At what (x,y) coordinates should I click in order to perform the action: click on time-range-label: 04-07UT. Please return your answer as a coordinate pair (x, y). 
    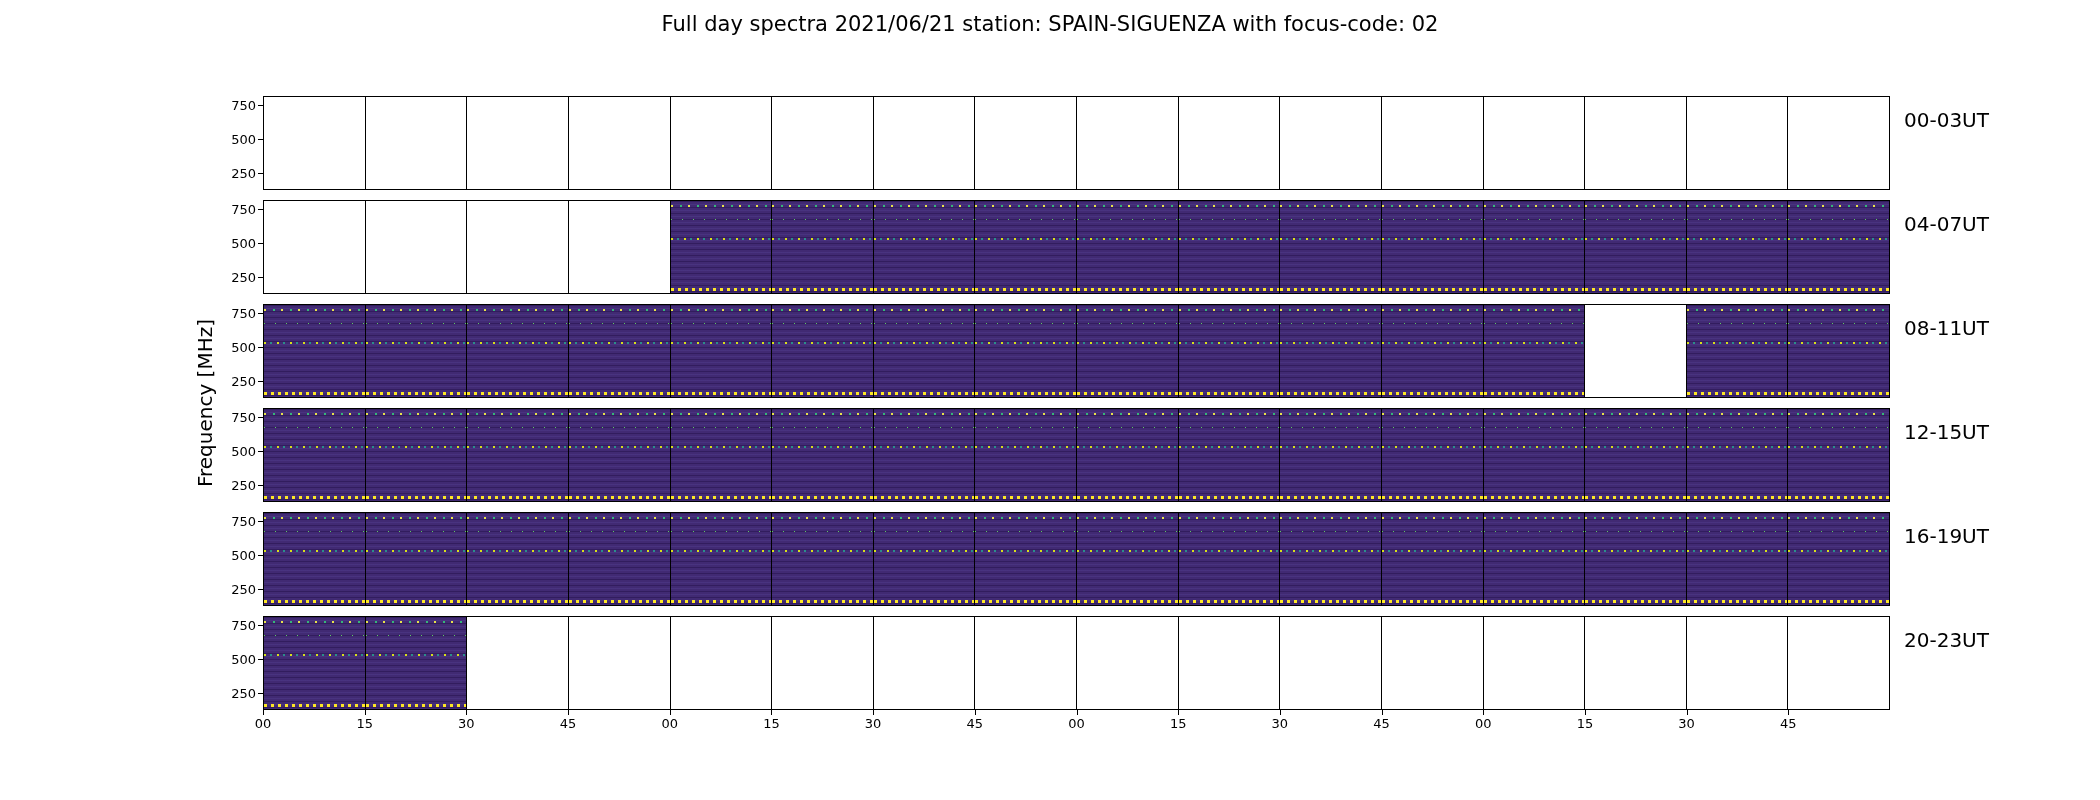
    Looking at the image, I should click on (1946, 224).